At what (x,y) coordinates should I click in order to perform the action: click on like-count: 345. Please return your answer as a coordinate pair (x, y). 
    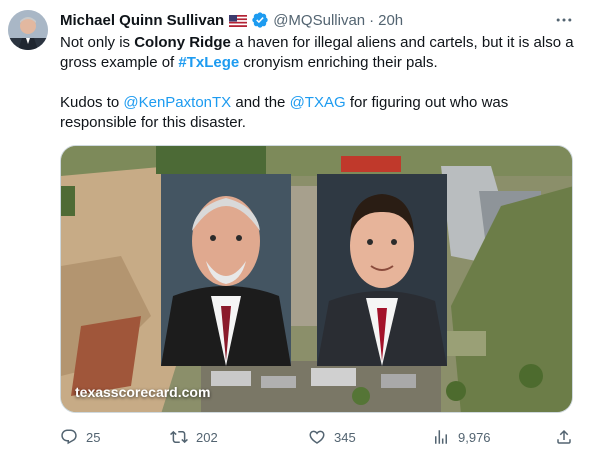
    Looking at the image, I should click on (345, 437).